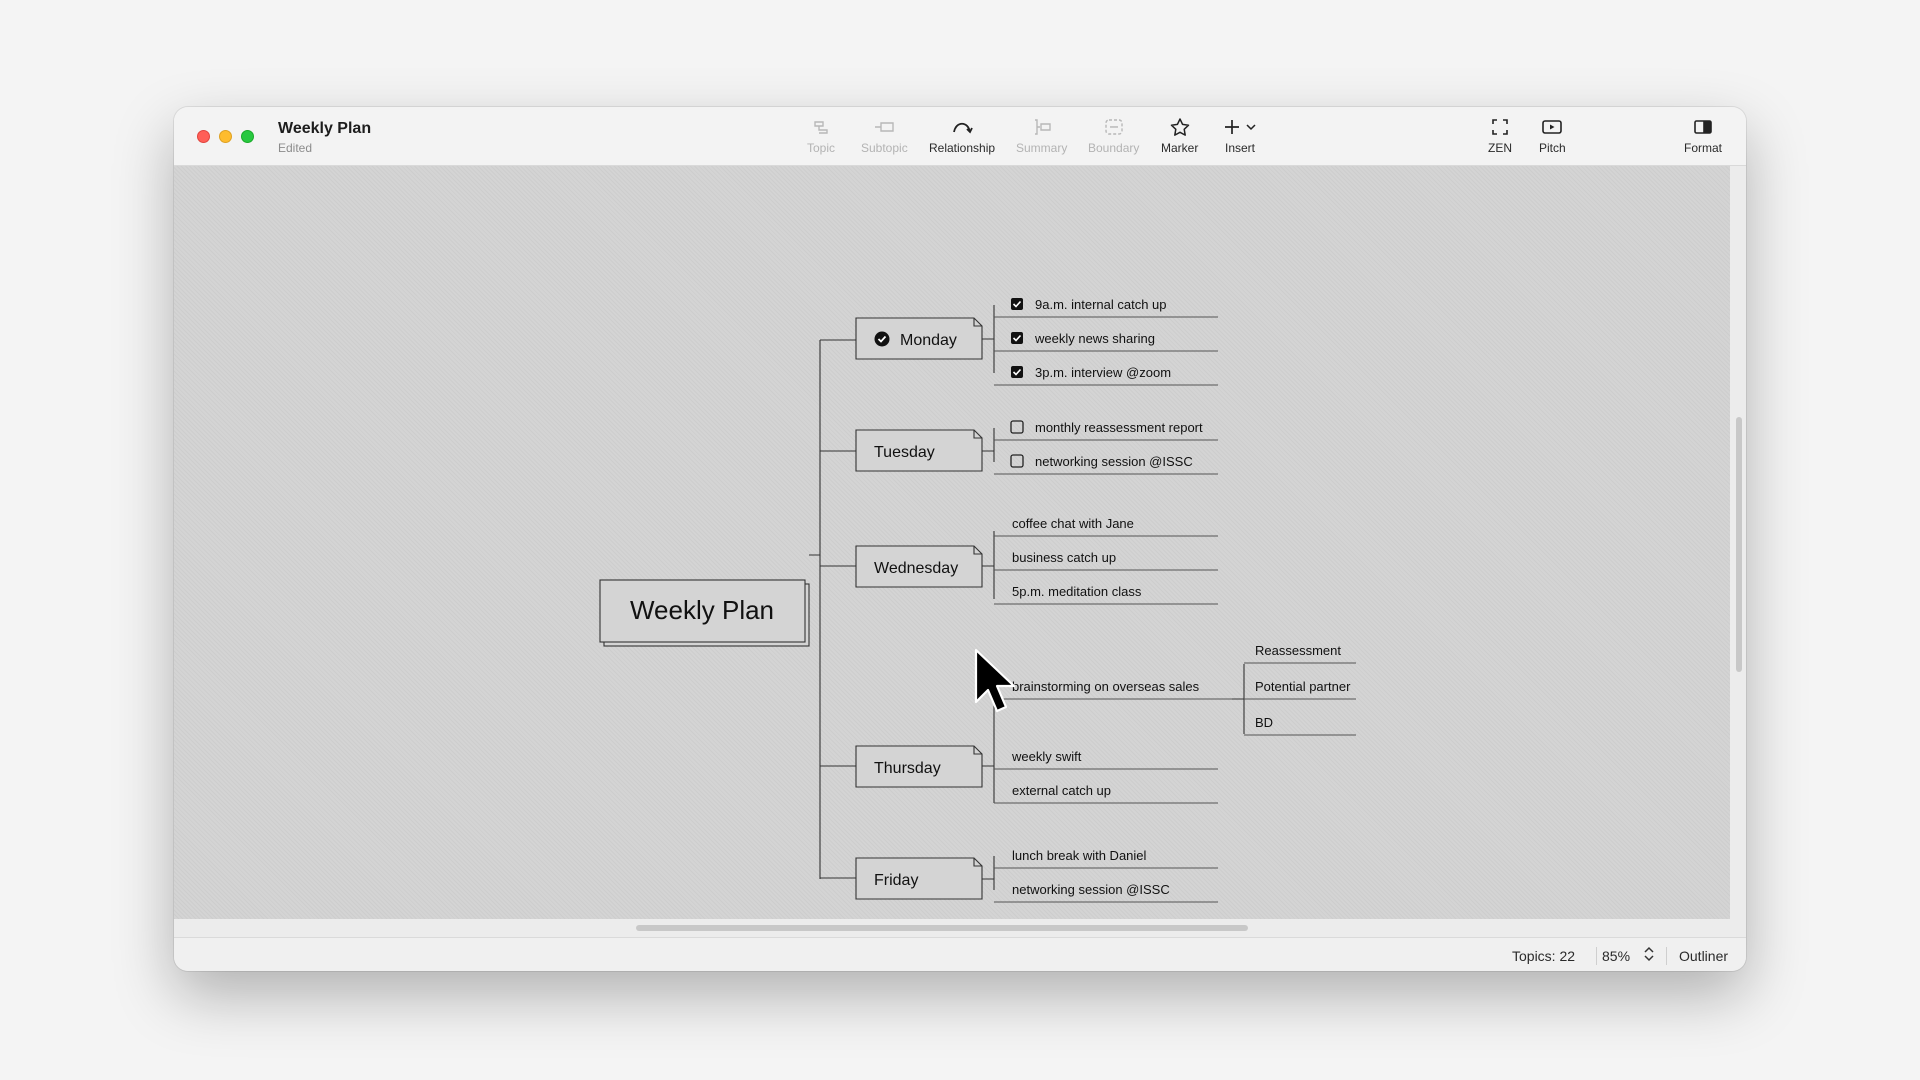 This screenshot has height=1080, width=1920. What do you see at coordinates (1073, 523) in the screenshot?
I see `subtopic-label: coffee chat with Jane` at bounding box center [1073, 523].